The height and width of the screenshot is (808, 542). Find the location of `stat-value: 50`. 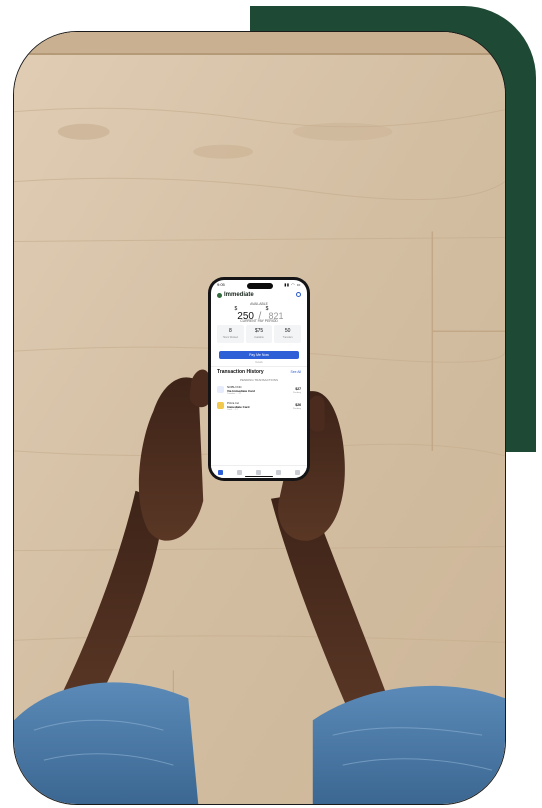

stat-value: 50 is located at coordinates (287, 331).